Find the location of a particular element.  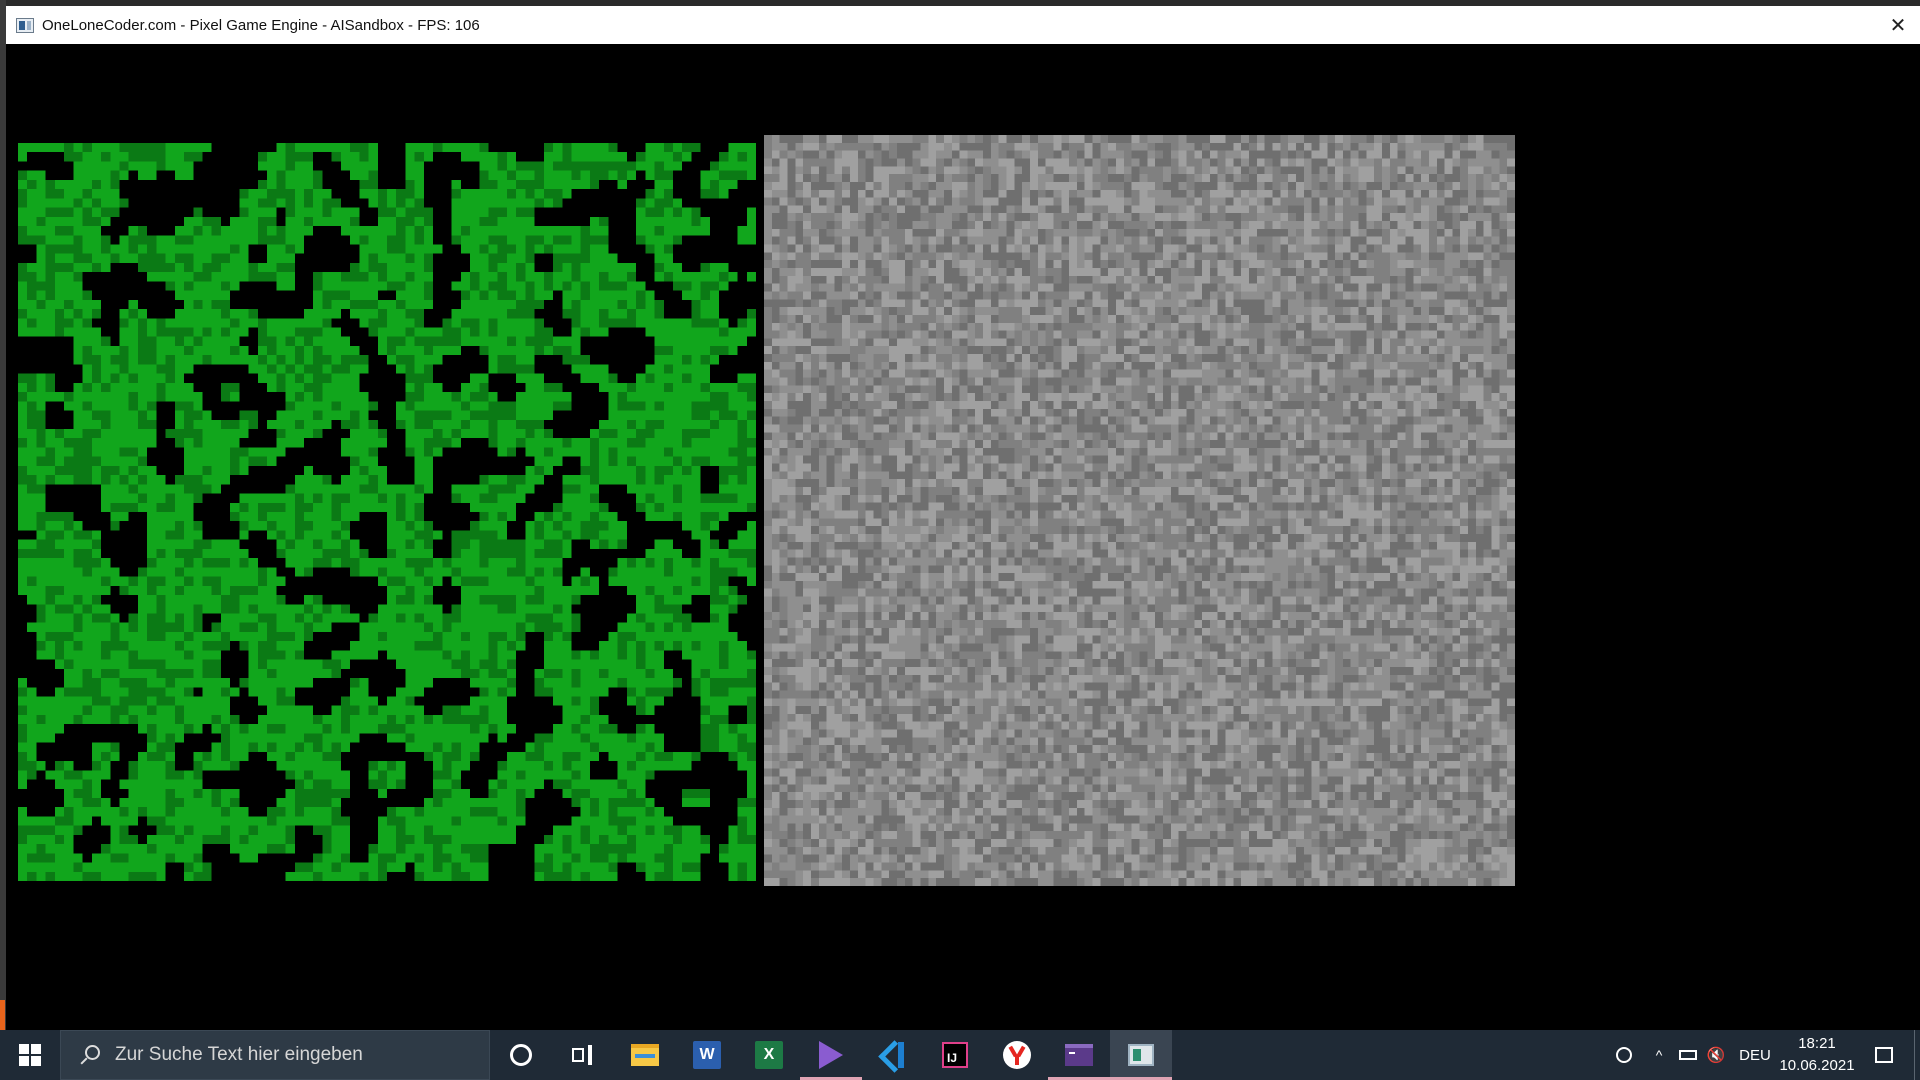

vscode-icon is located at coordinates (893, 1055).